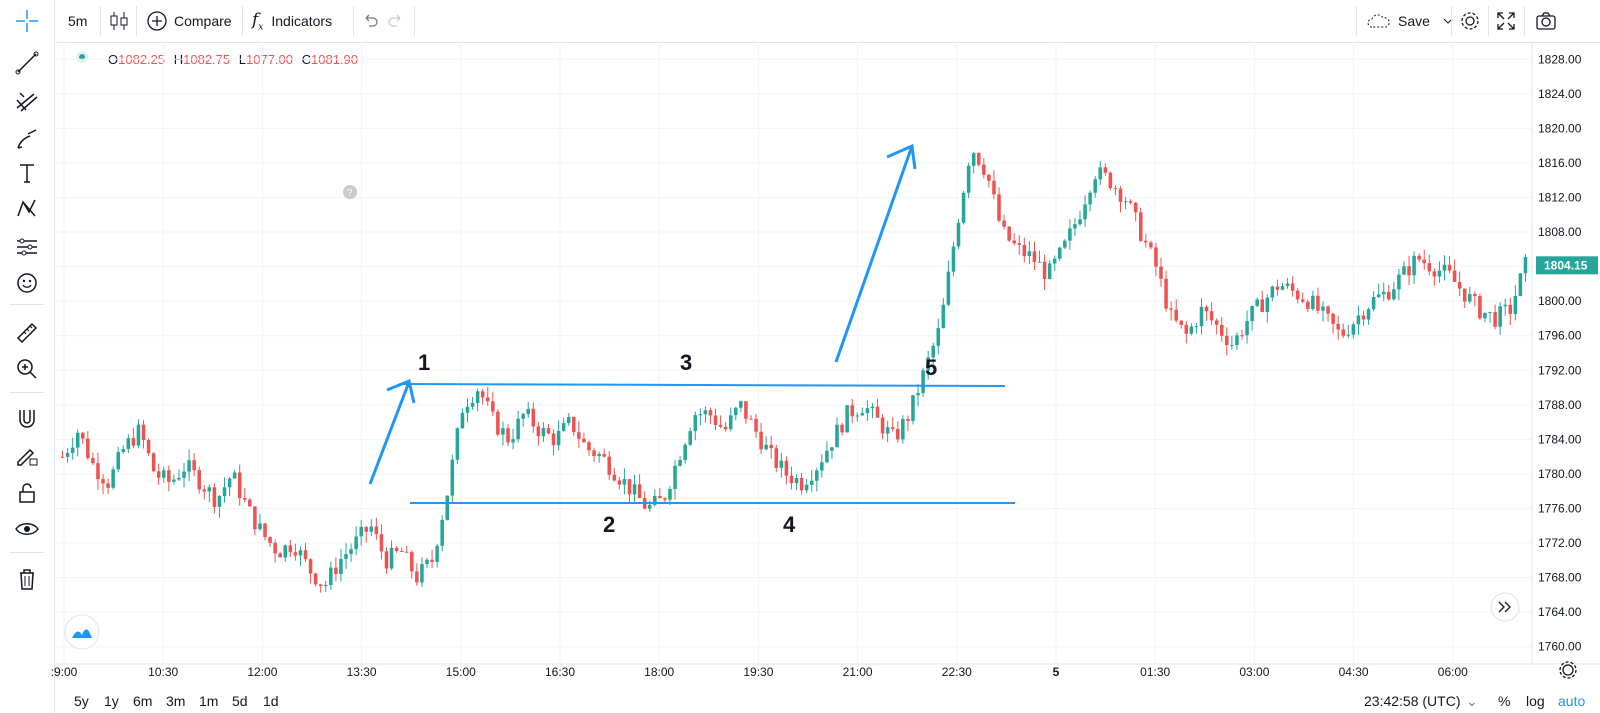 The width and height of the screenshot is (1600, 713). What do you see at coordinates (271, 701) in the screenshot?
I see `range-button-1d: 1d` at bounding box center [271, 701].